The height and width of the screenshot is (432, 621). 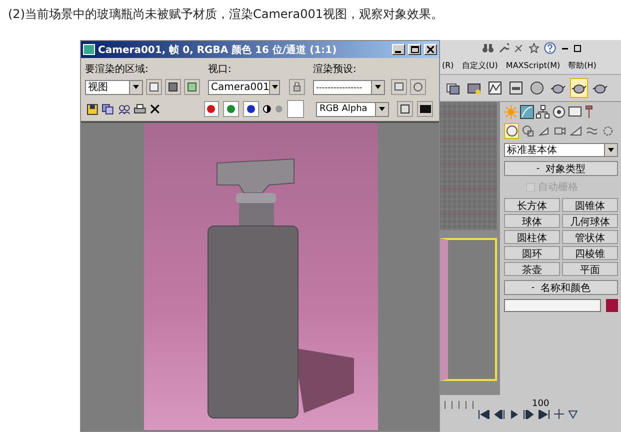 What do you see at coordinates (295, 109) in the screenshot?
I see `color-swatch` at bounding box center [295, 109].